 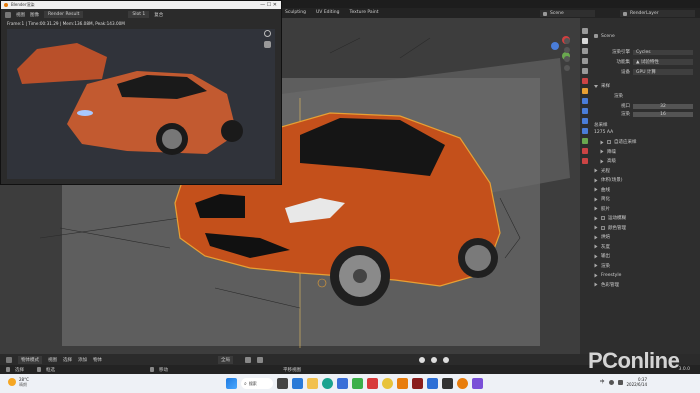 What do you see at coordinates (158, 15) in the screenshot?
I see `view-layer-dropdown: 复合` at bounding box center [158, 15].